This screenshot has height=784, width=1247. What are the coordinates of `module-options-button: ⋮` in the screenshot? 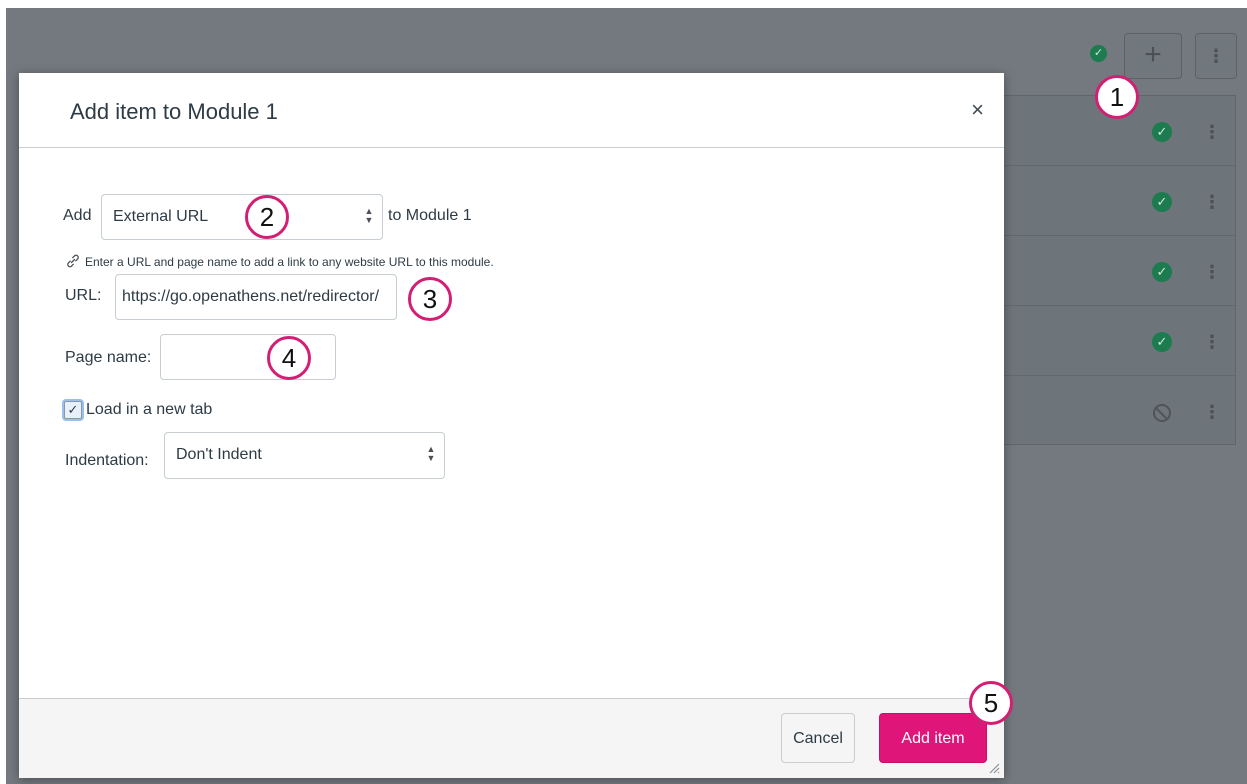 It's located at (1216, 56).